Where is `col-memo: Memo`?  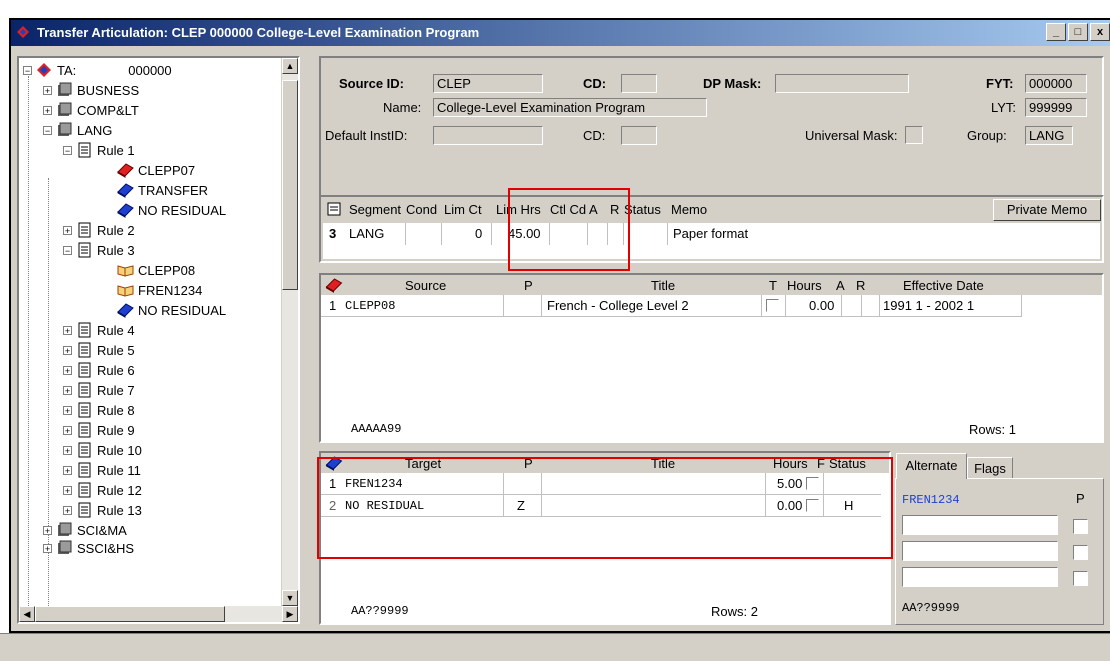 col-memo: Memo is located at coordinates (689, 209).